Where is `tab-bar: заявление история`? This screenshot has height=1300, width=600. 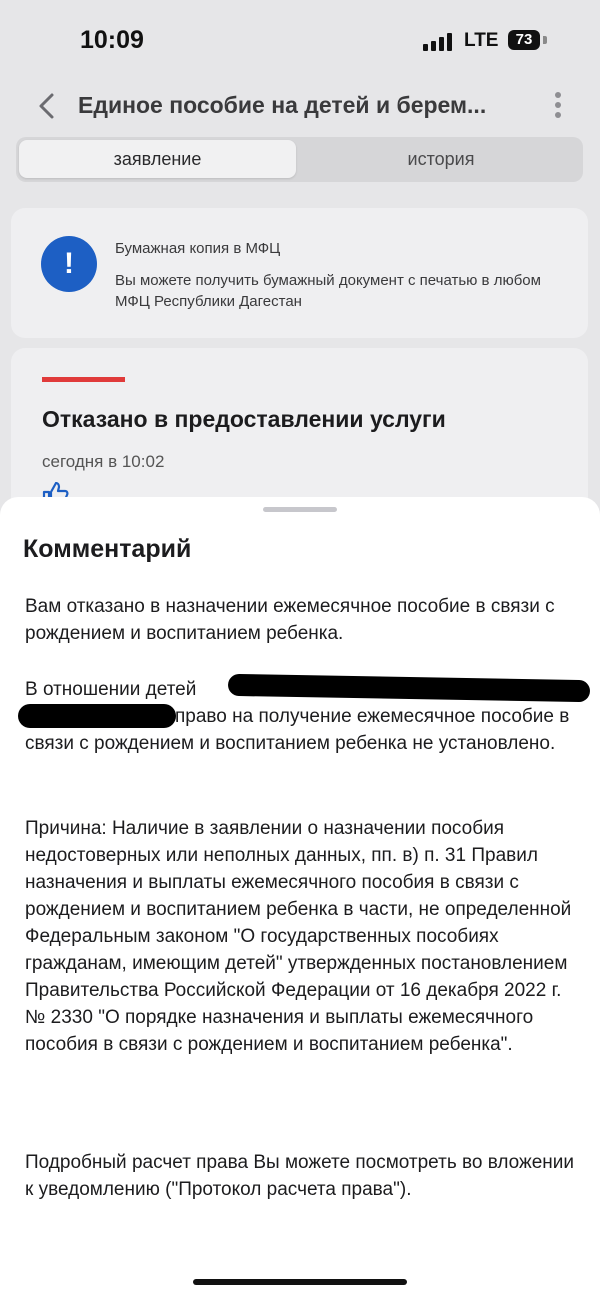 tab-bar: заявление история is located at coordinates (299, 159).